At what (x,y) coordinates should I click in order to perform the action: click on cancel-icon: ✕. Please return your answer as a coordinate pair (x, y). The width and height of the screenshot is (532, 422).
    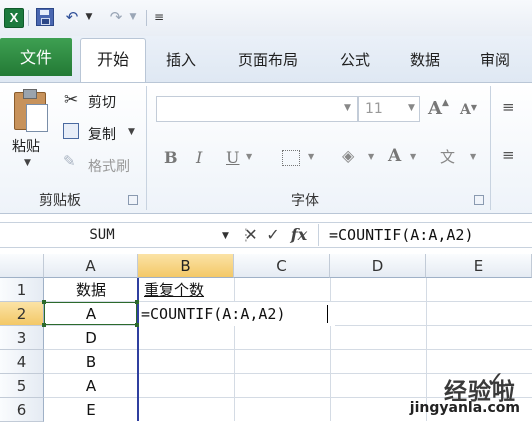
    Looking at the image, I should click on (251, 235).